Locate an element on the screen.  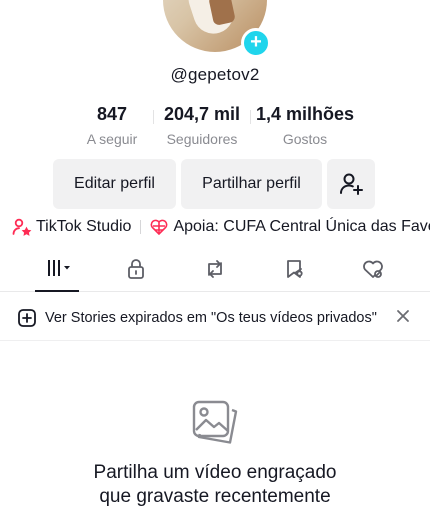
bookmark-icon is located at coordinates (295, 269).